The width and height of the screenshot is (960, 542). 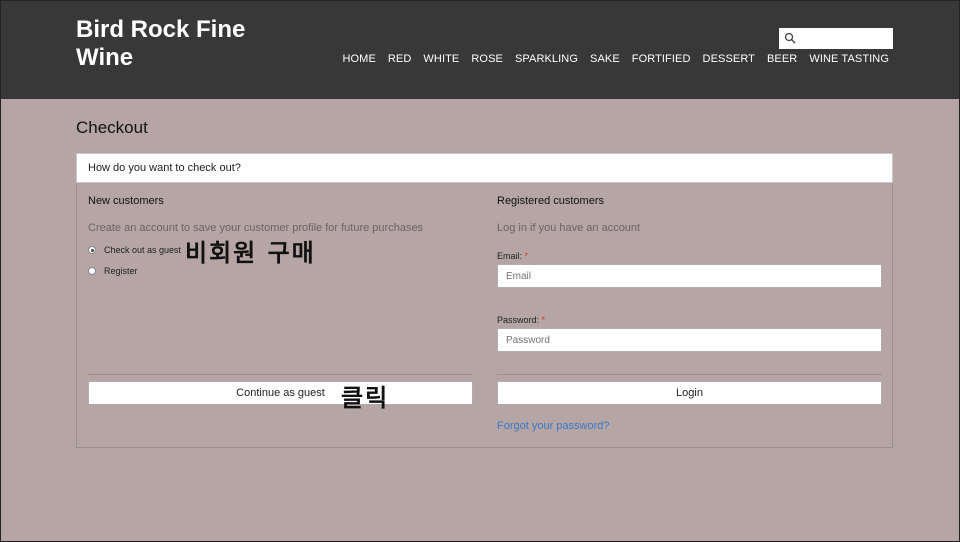 I want to click on nav-white: WHITE, so click(x=441, y=59).